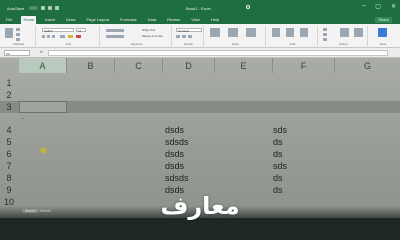  I want to click on font-name-select: Calibri, so click(58, 30).